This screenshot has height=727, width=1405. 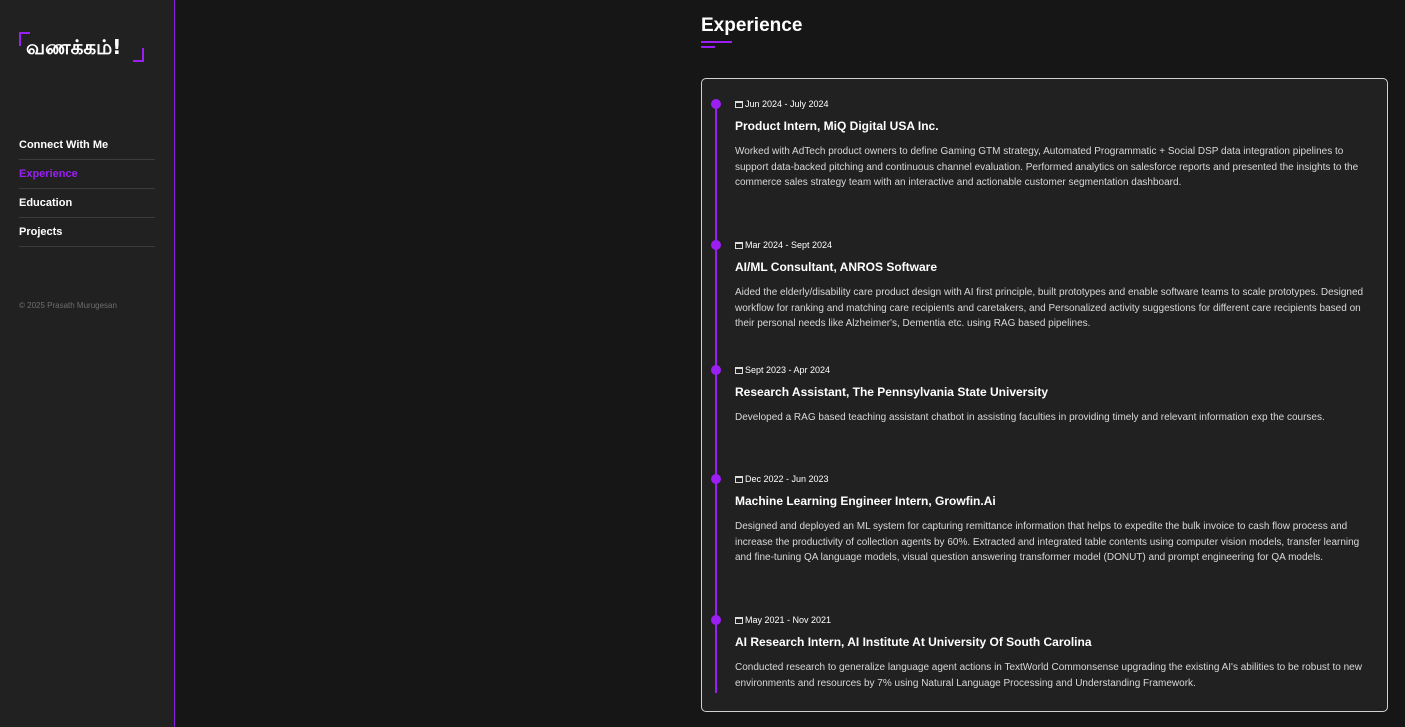 I want to click on logo-bracket-bottom-right, so click(x=138, y=55).